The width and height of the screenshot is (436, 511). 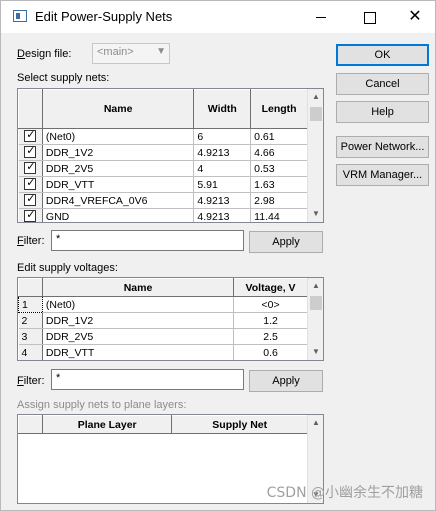 I want to click on net-length: 0.53, so click(x=279, y=168).